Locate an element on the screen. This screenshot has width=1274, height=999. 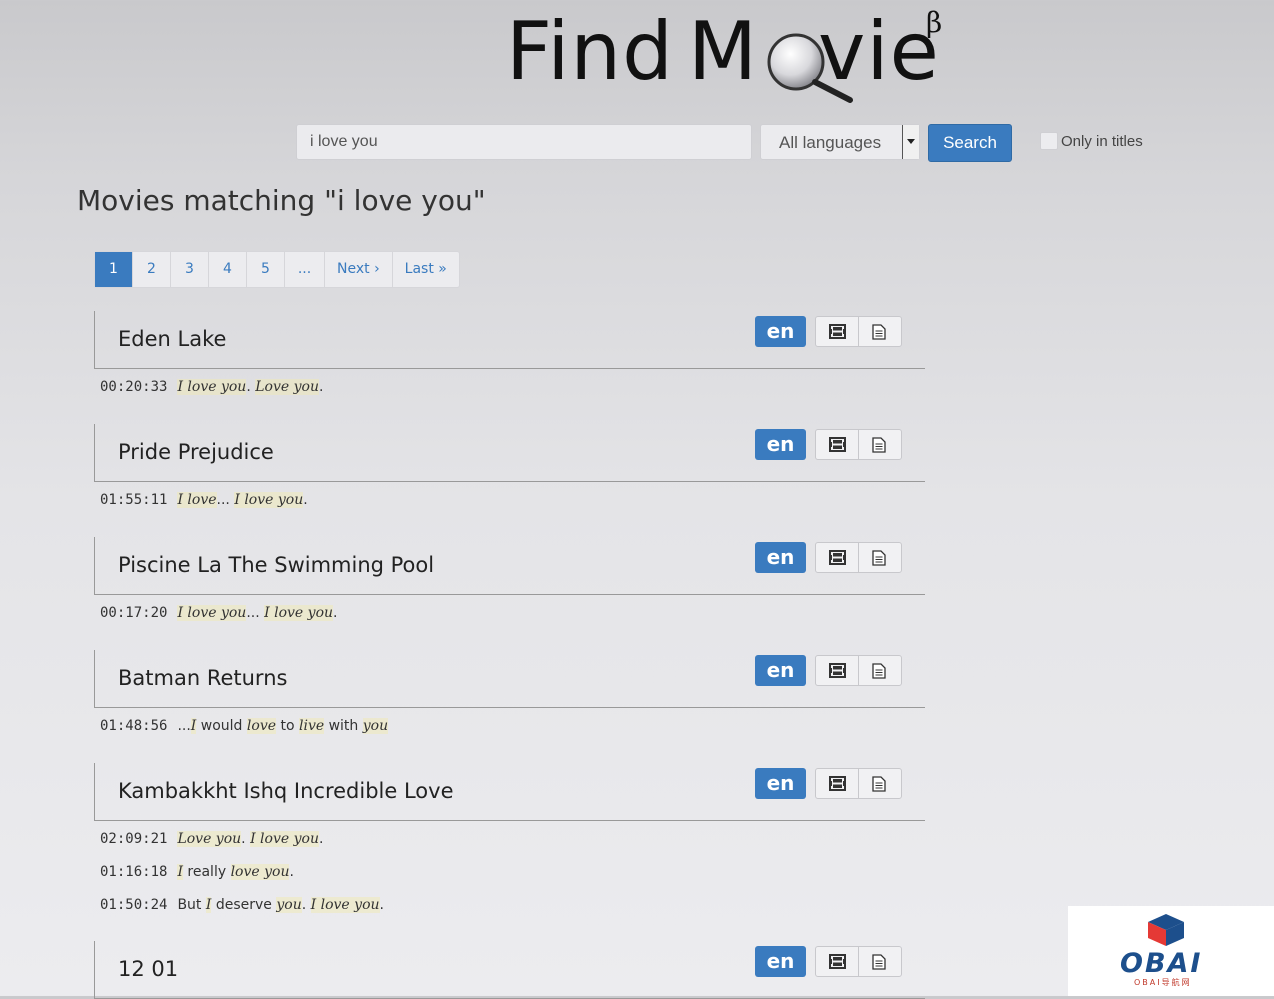
result-header: Pride Prejudice en is located at coordinates (509, 453).